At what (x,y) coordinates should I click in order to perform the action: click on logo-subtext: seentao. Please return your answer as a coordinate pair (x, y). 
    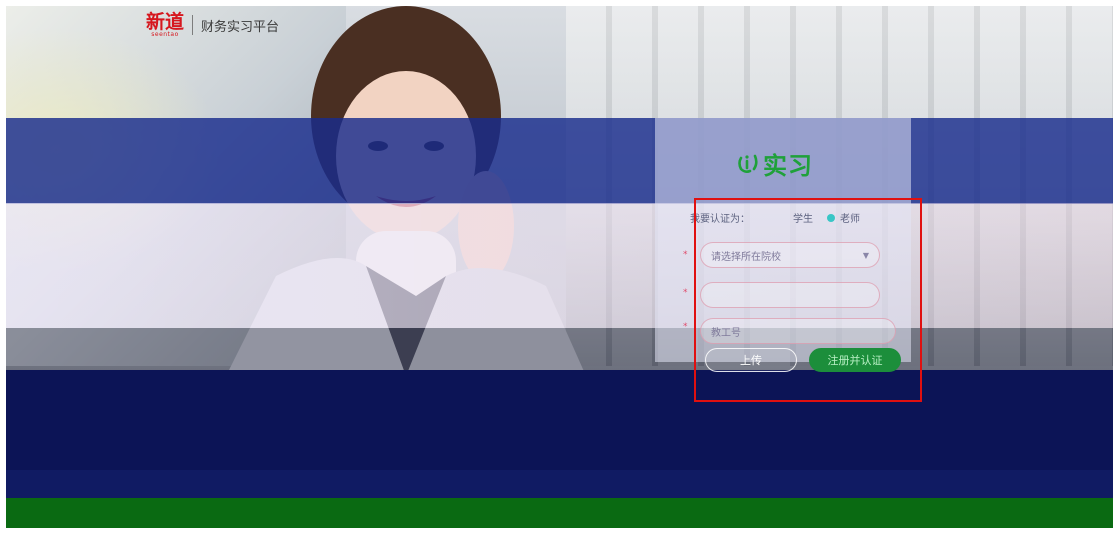
    Looking at the image, I should click on (165, 34).